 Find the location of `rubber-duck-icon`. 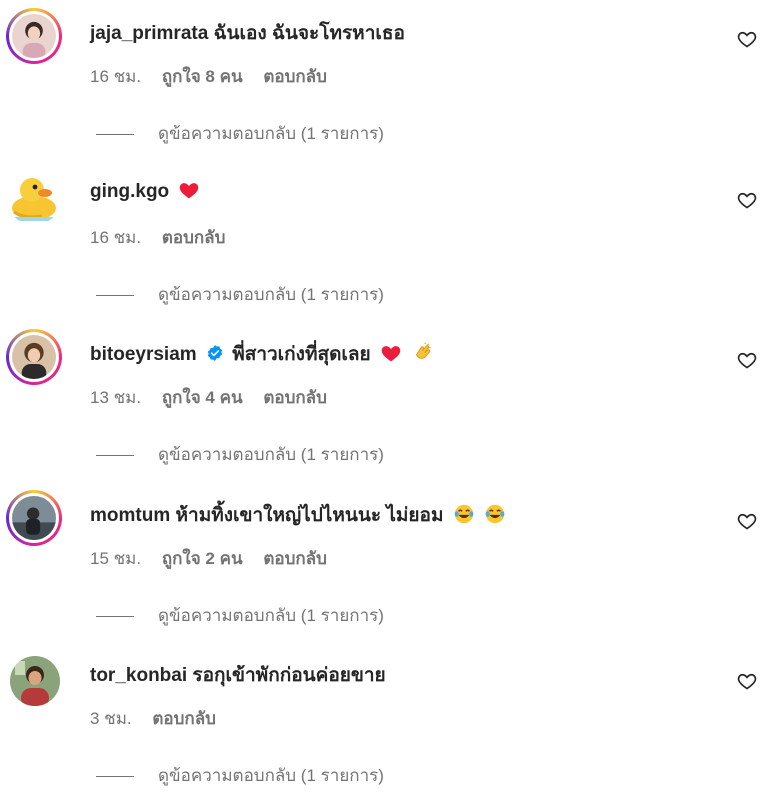

rubber-duck-icon is located at coordinates (34, 197).